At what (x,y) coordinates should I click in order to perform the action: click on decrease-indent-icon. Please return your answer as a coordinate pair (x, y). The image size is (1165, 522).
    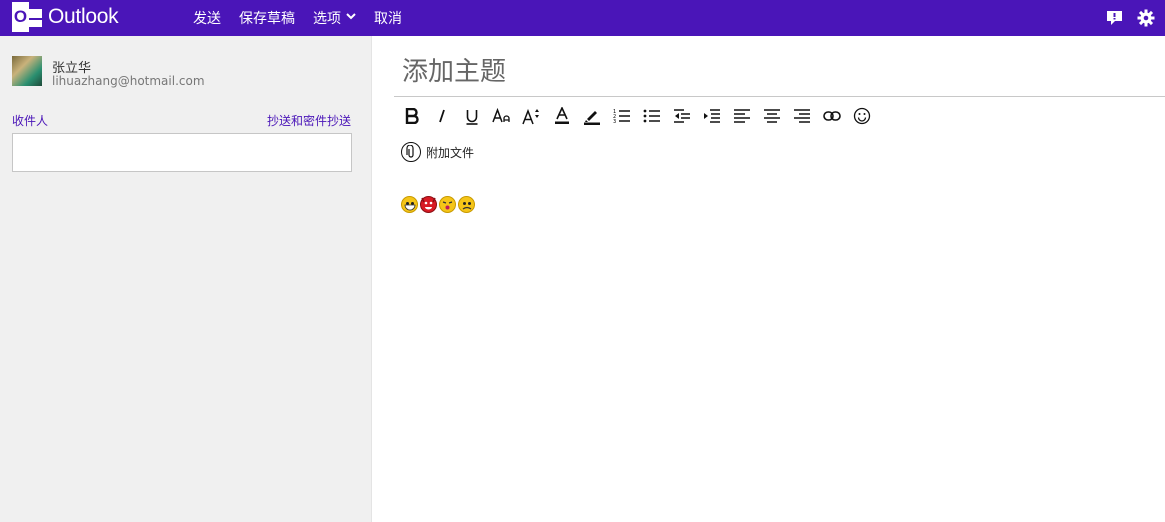
    Looking at the image, I should click on (682, 116).